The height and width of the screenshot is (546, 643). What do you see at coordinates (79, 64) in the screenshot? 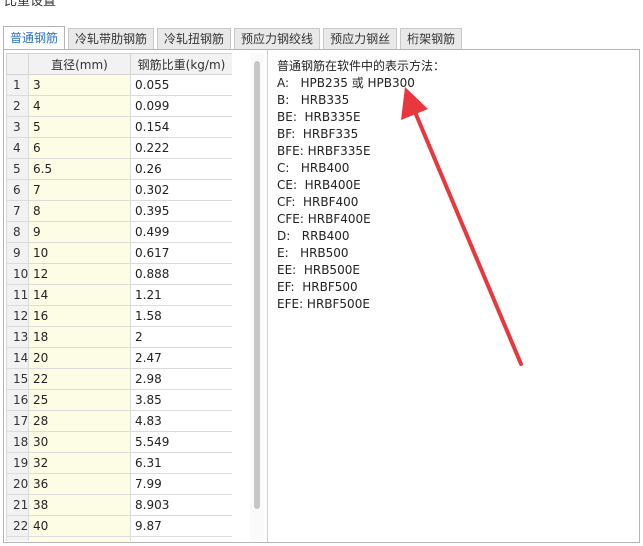
I see `diameter-column-header: 直径(mm)` at bounding box center [79, 64].